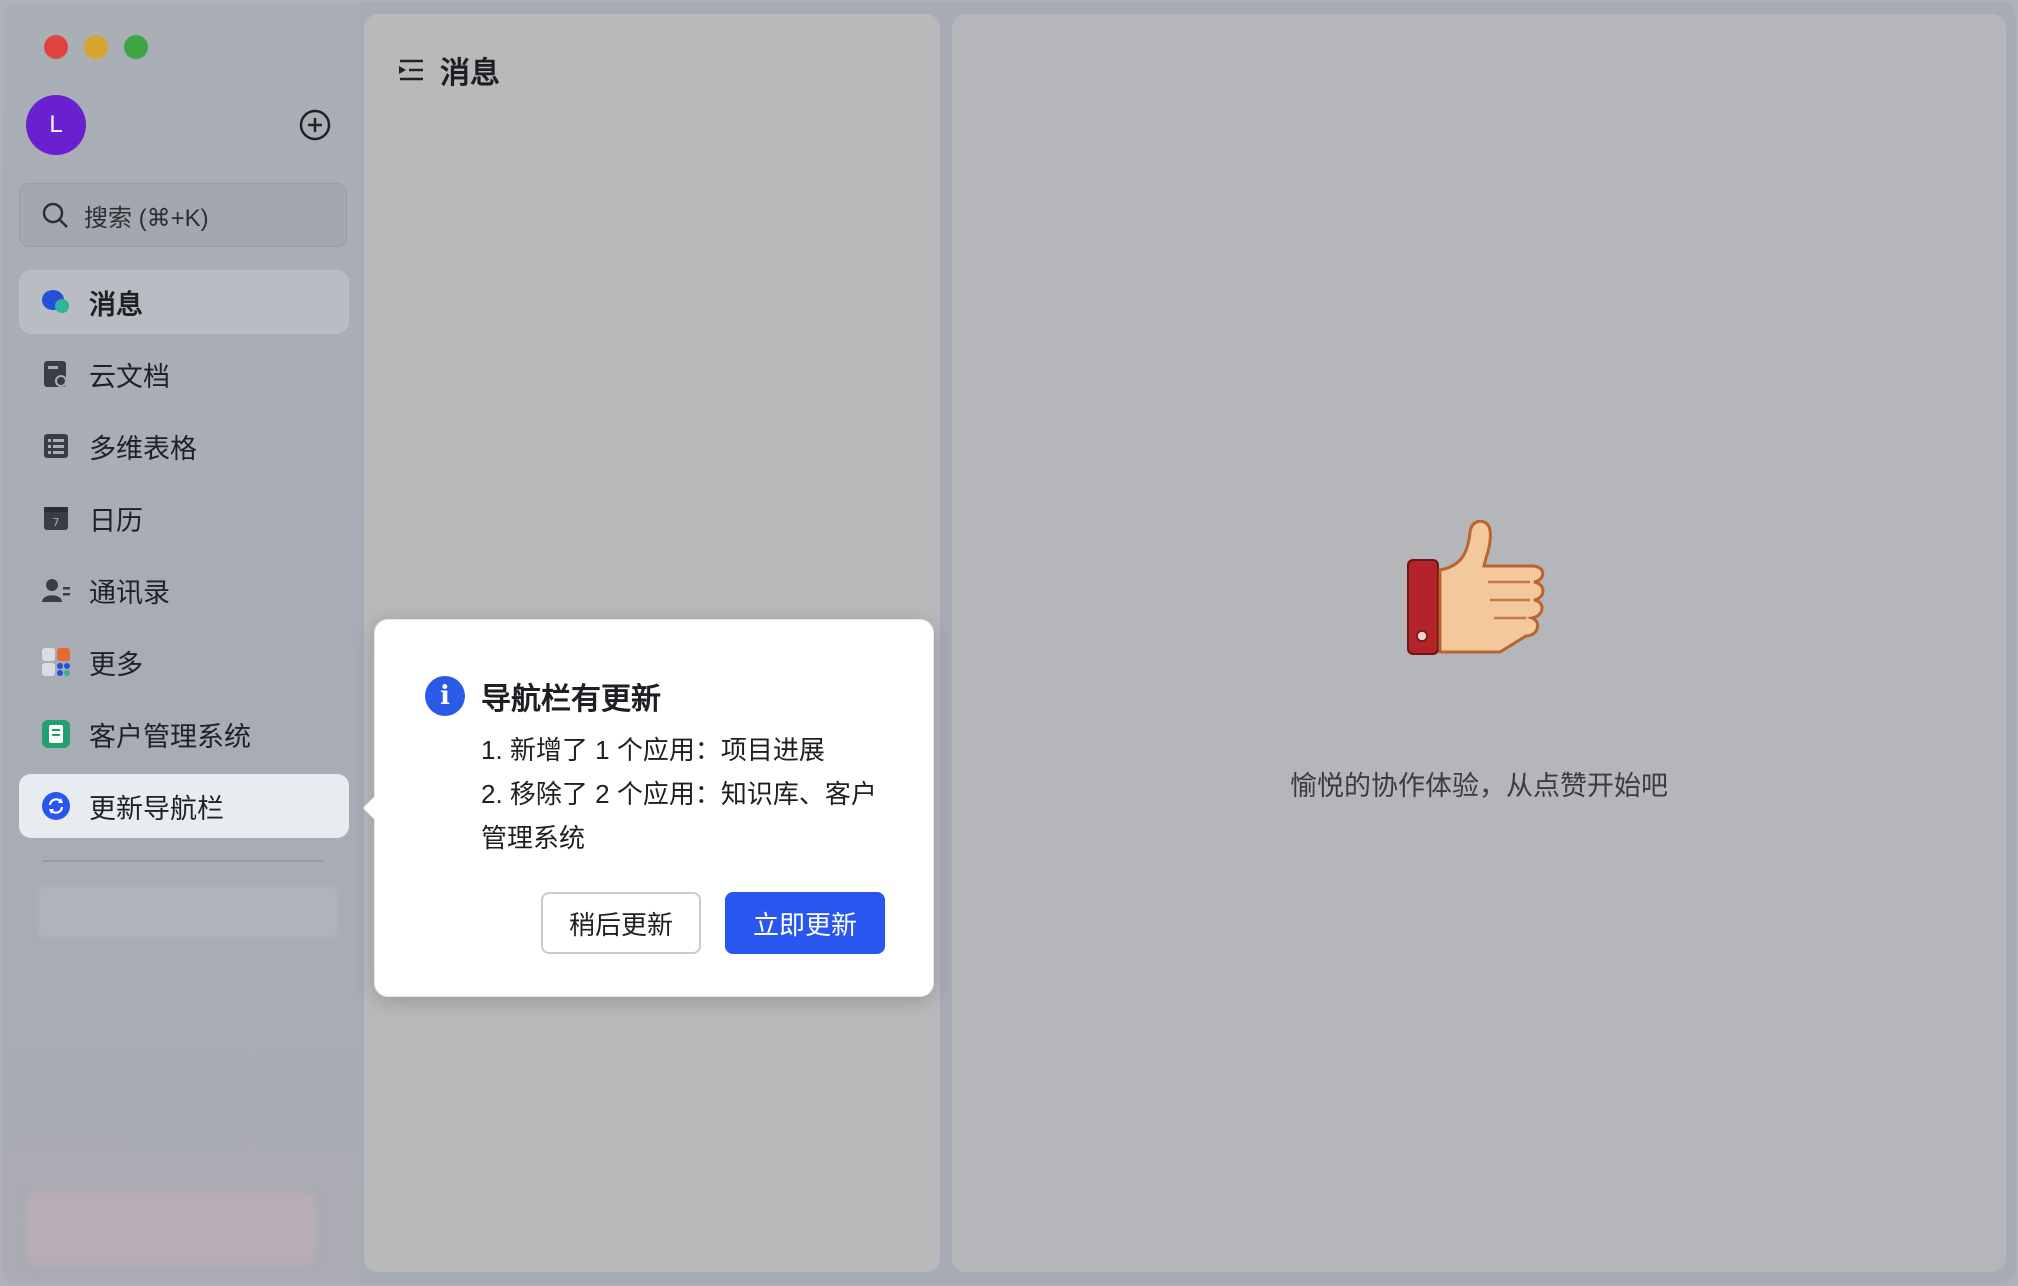 The width and height of the screenshot is (2018, 1286). I want to click on page-title: 消息, so click(470, 73).